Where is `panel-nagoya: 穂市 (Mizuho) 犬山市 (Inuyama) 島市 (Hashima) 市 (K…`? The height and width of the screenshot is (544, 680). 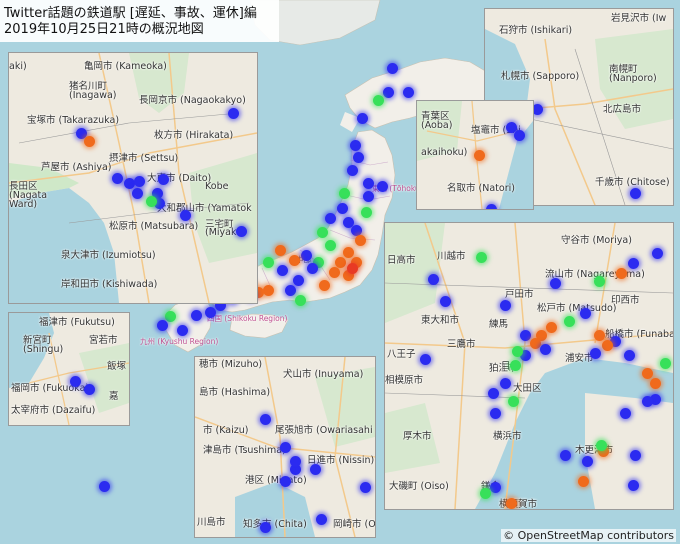
panel-nagoya: 穂市 (Mizuho) 犬山市 (Inuyama) 島市 (Hashima) 市 (K… is located at coordinates (285, 447).